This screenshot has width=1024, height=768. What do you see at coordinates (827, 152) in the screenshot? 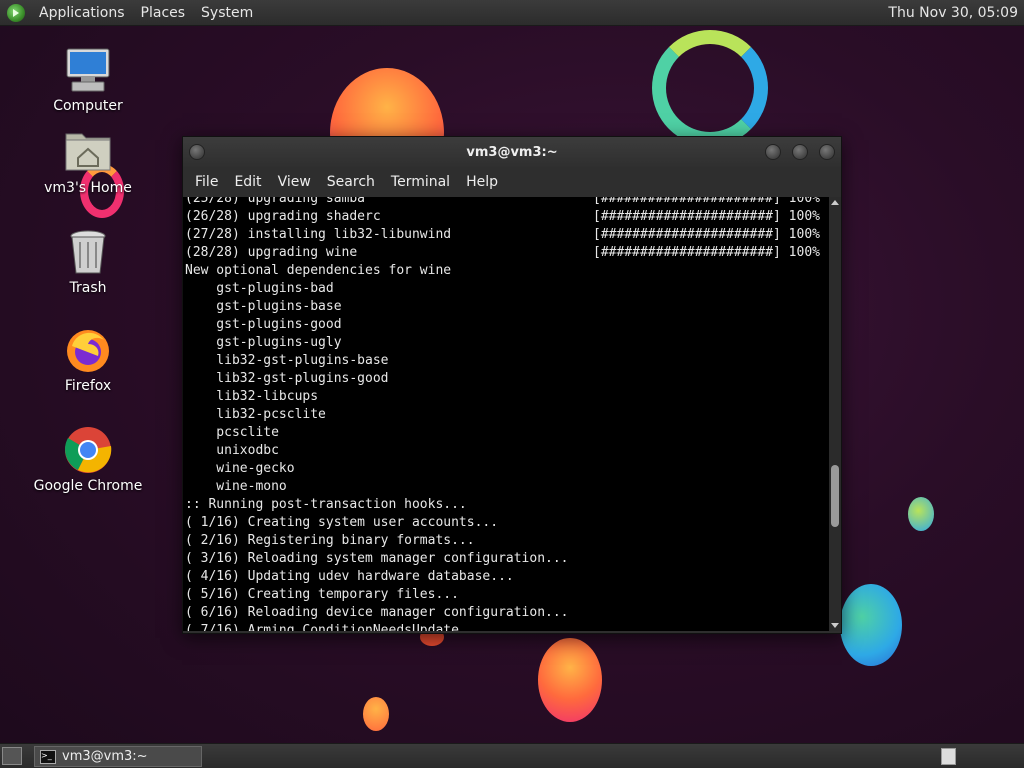
I see `close-button` at bounding box center [827, 152].